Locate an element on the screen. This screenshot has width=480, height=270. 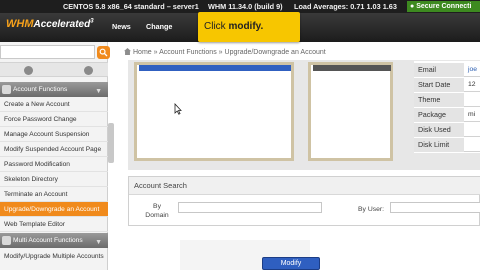
account-search-panel: Account Search By Domain By User: is located at coordinates (304, 201).